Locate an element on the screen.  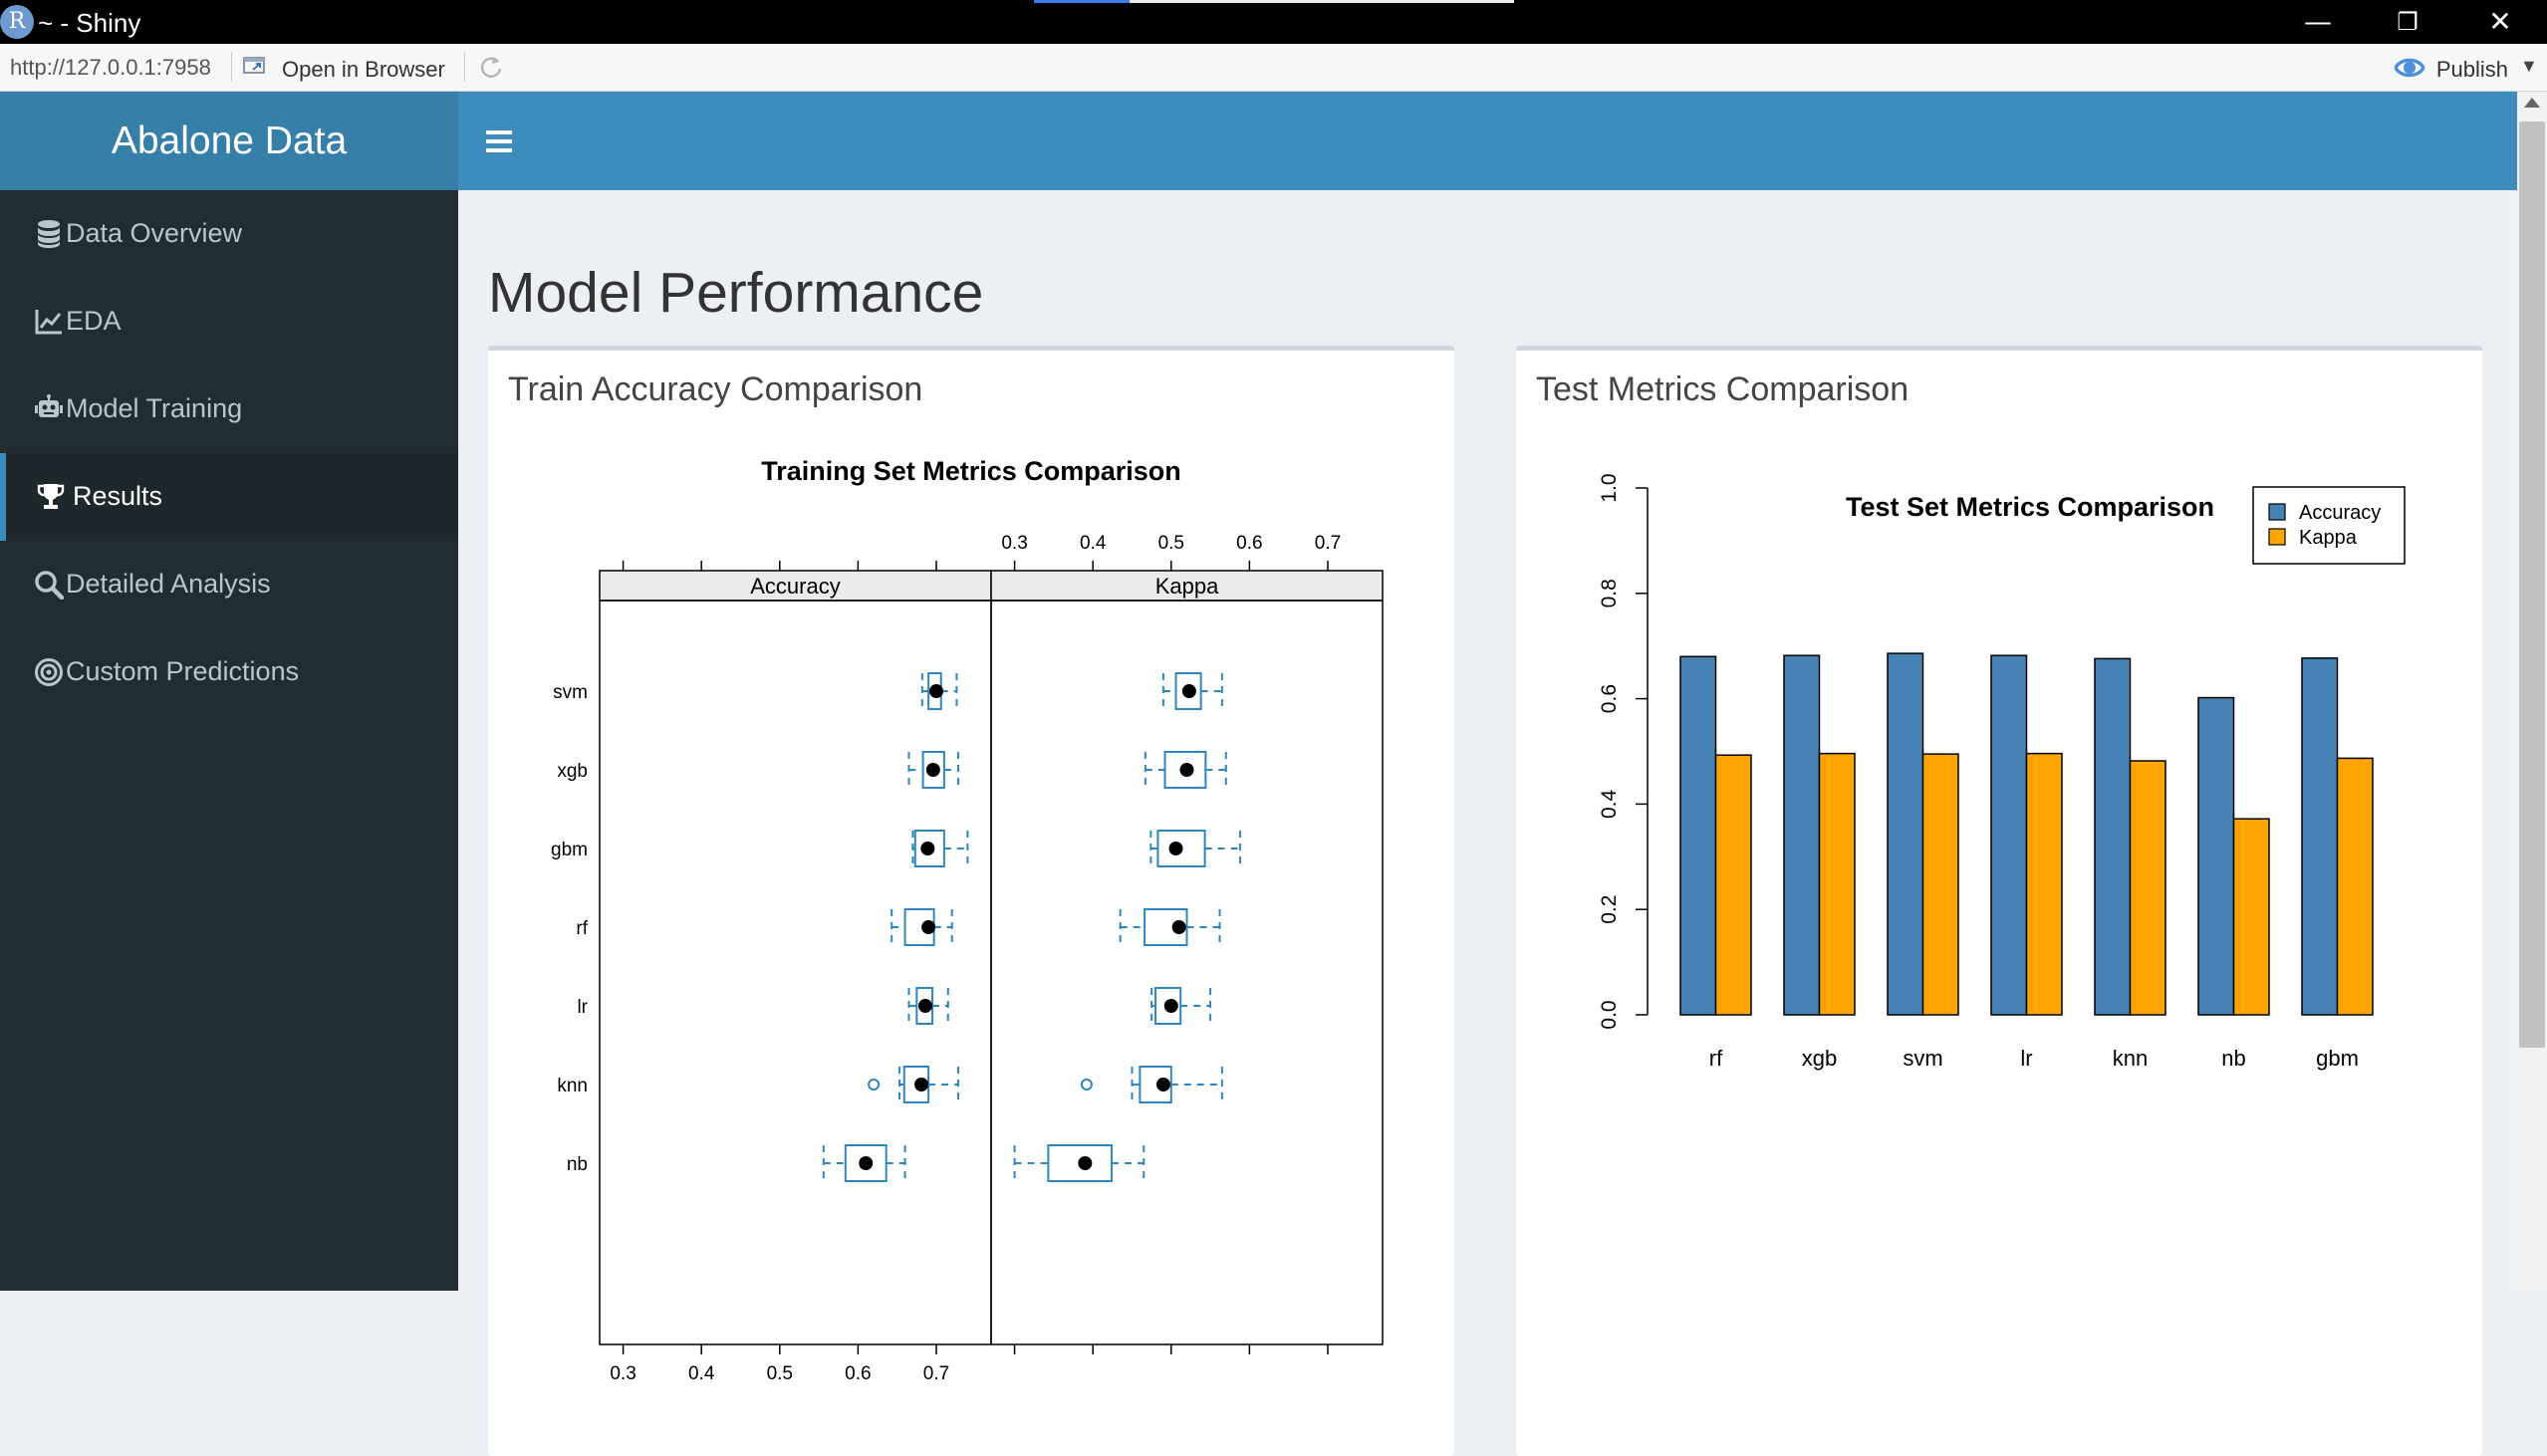
restore-button: ❐ is located at coordinates (2407, 22).